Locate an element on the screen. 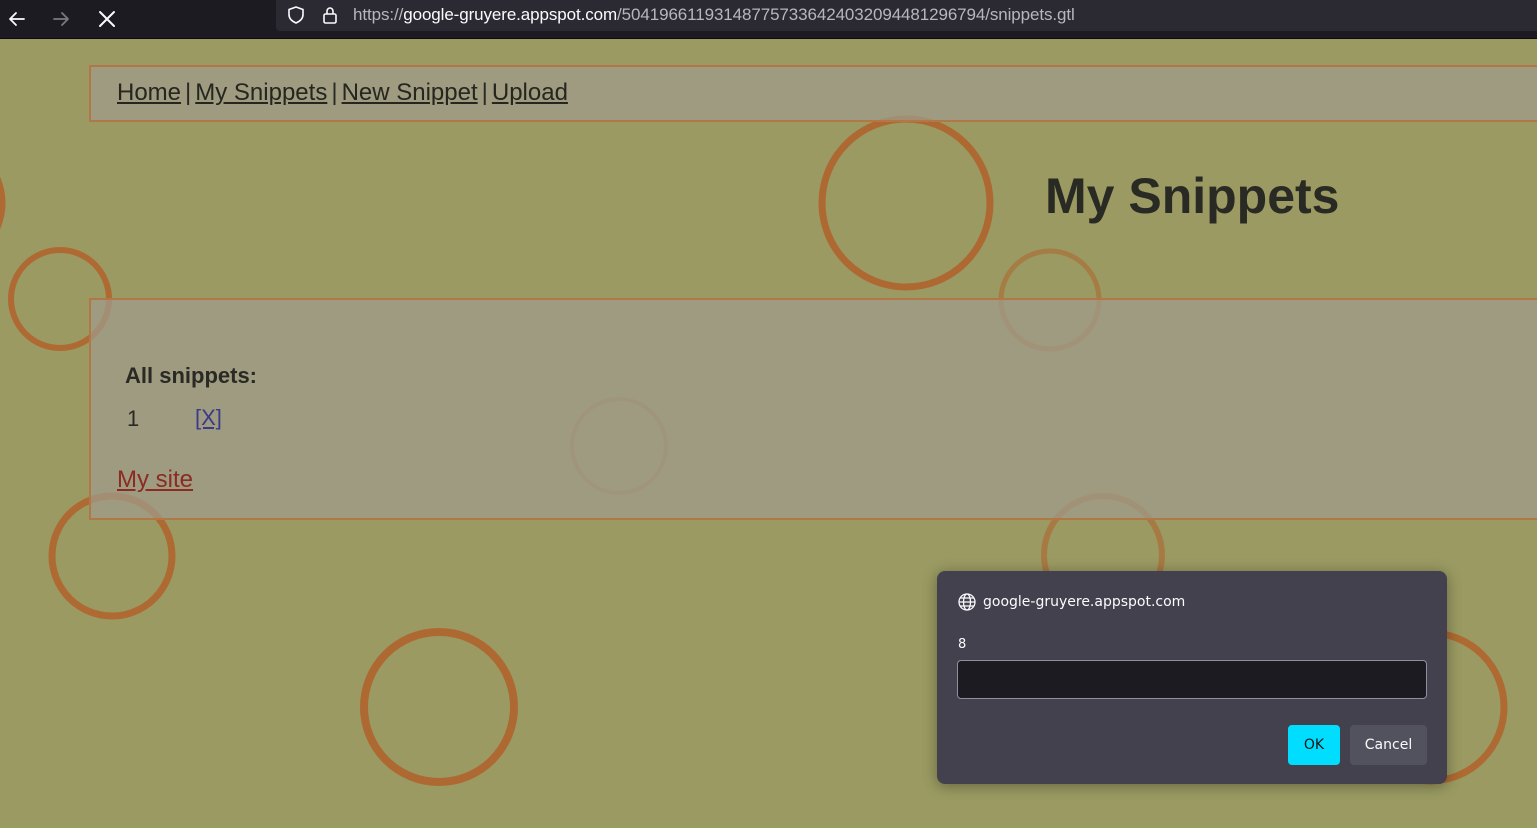 The image size is (1537, 828). stop-icon is located at coordinates (107, 19).